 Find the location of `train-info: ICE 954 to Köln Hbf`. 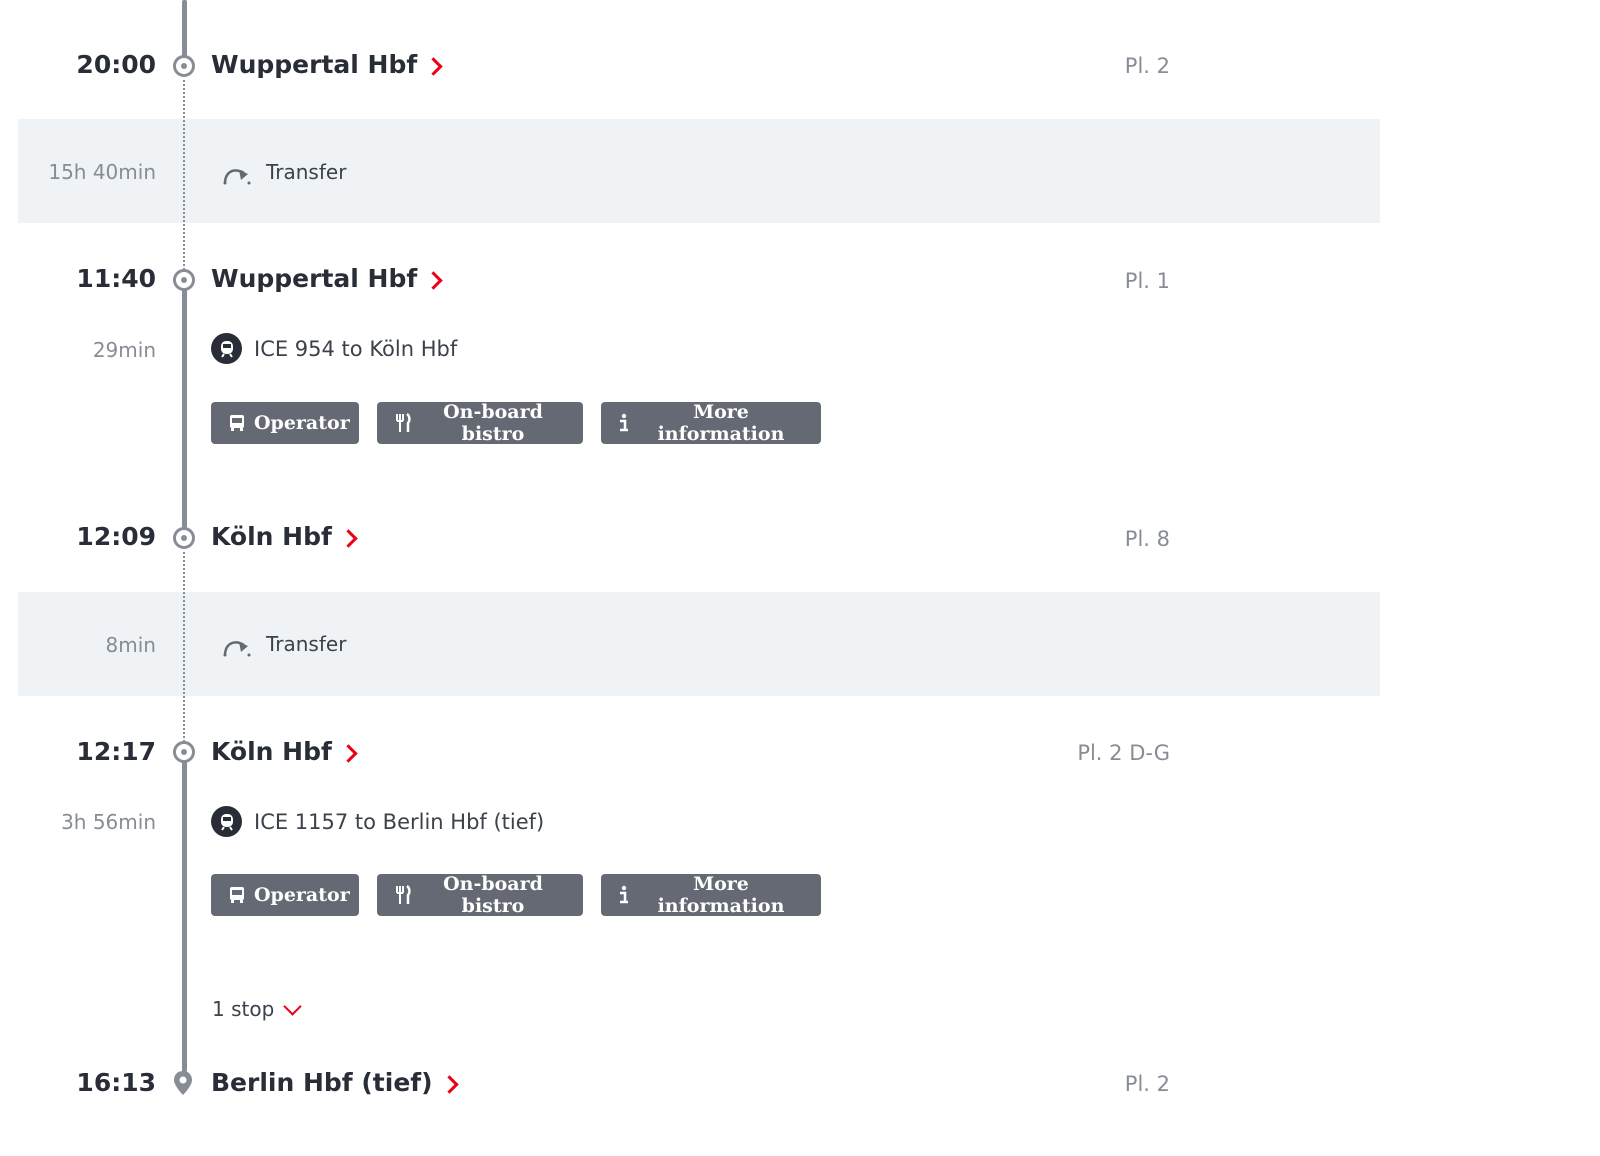

train-info: ICE 954 to Köln Hbf is located at coordinates (334, 348).